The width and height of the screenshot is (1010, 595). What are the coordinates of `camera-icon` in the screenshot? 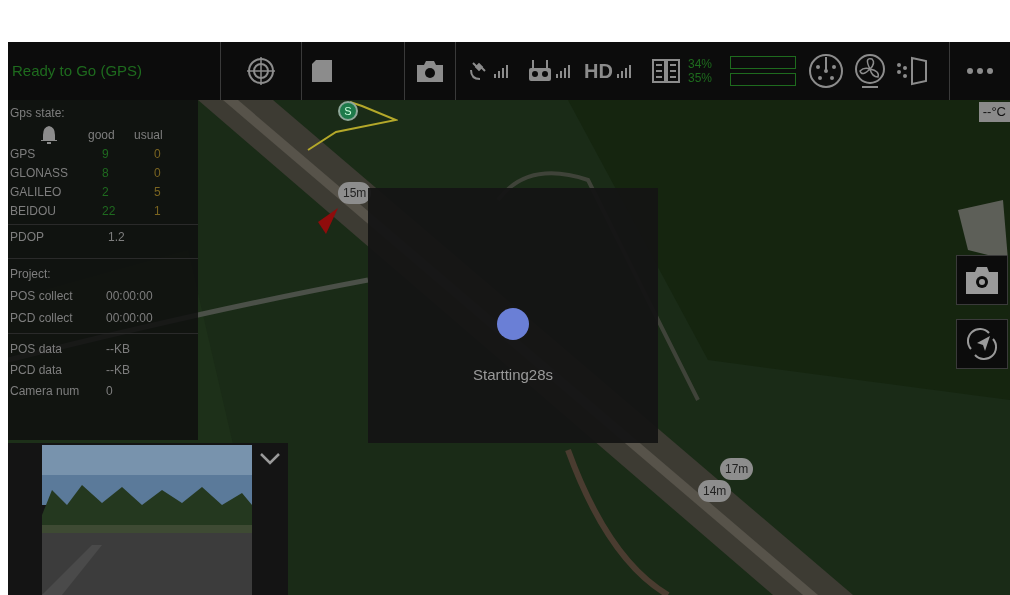 It's located at (430, 71).